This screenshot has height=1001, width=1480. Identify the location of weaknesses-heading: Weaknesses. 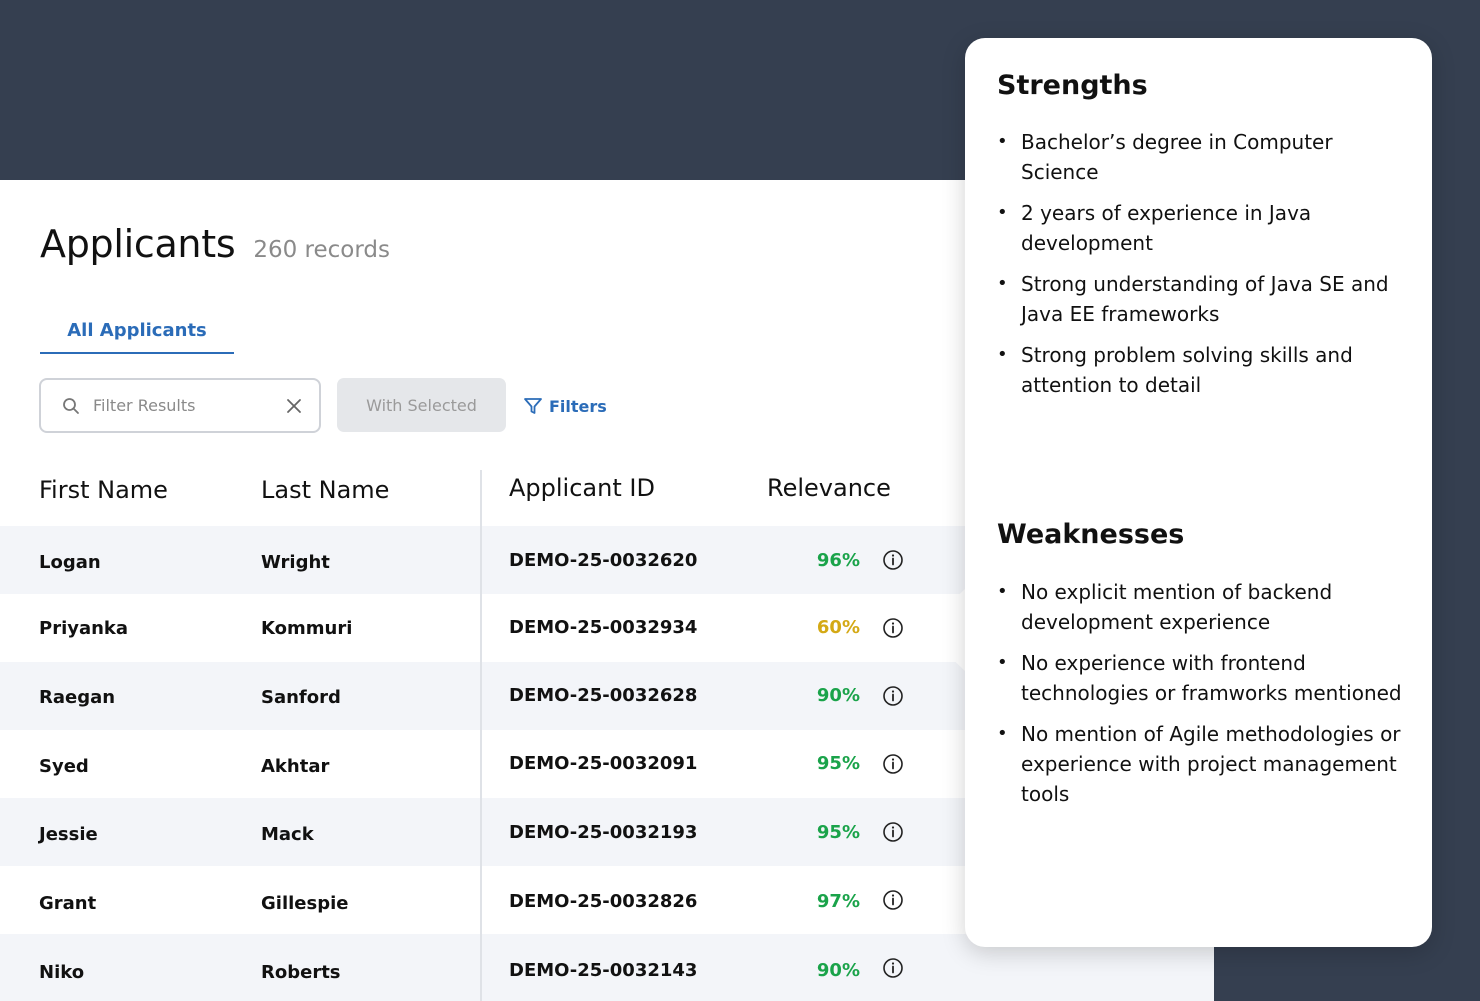
(1091, 534).